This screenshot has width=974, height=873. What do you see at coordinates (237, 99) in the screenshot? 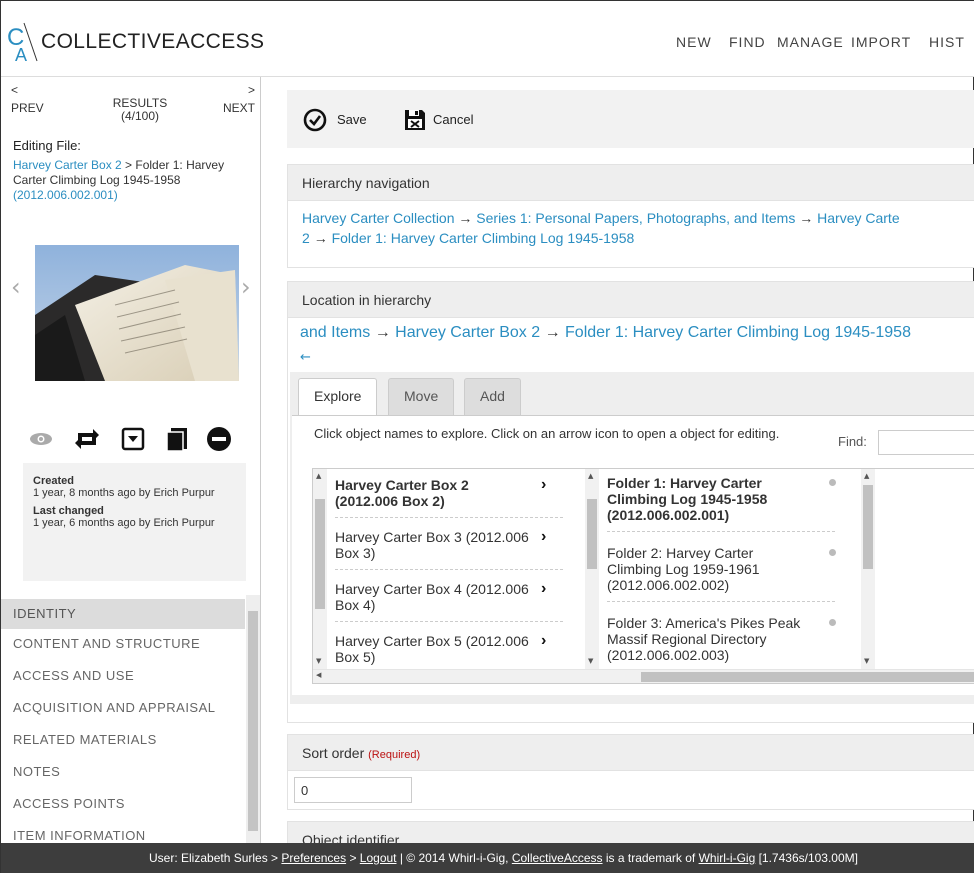
I see `next-button: > NEXT` at bounding box center [237, 99].